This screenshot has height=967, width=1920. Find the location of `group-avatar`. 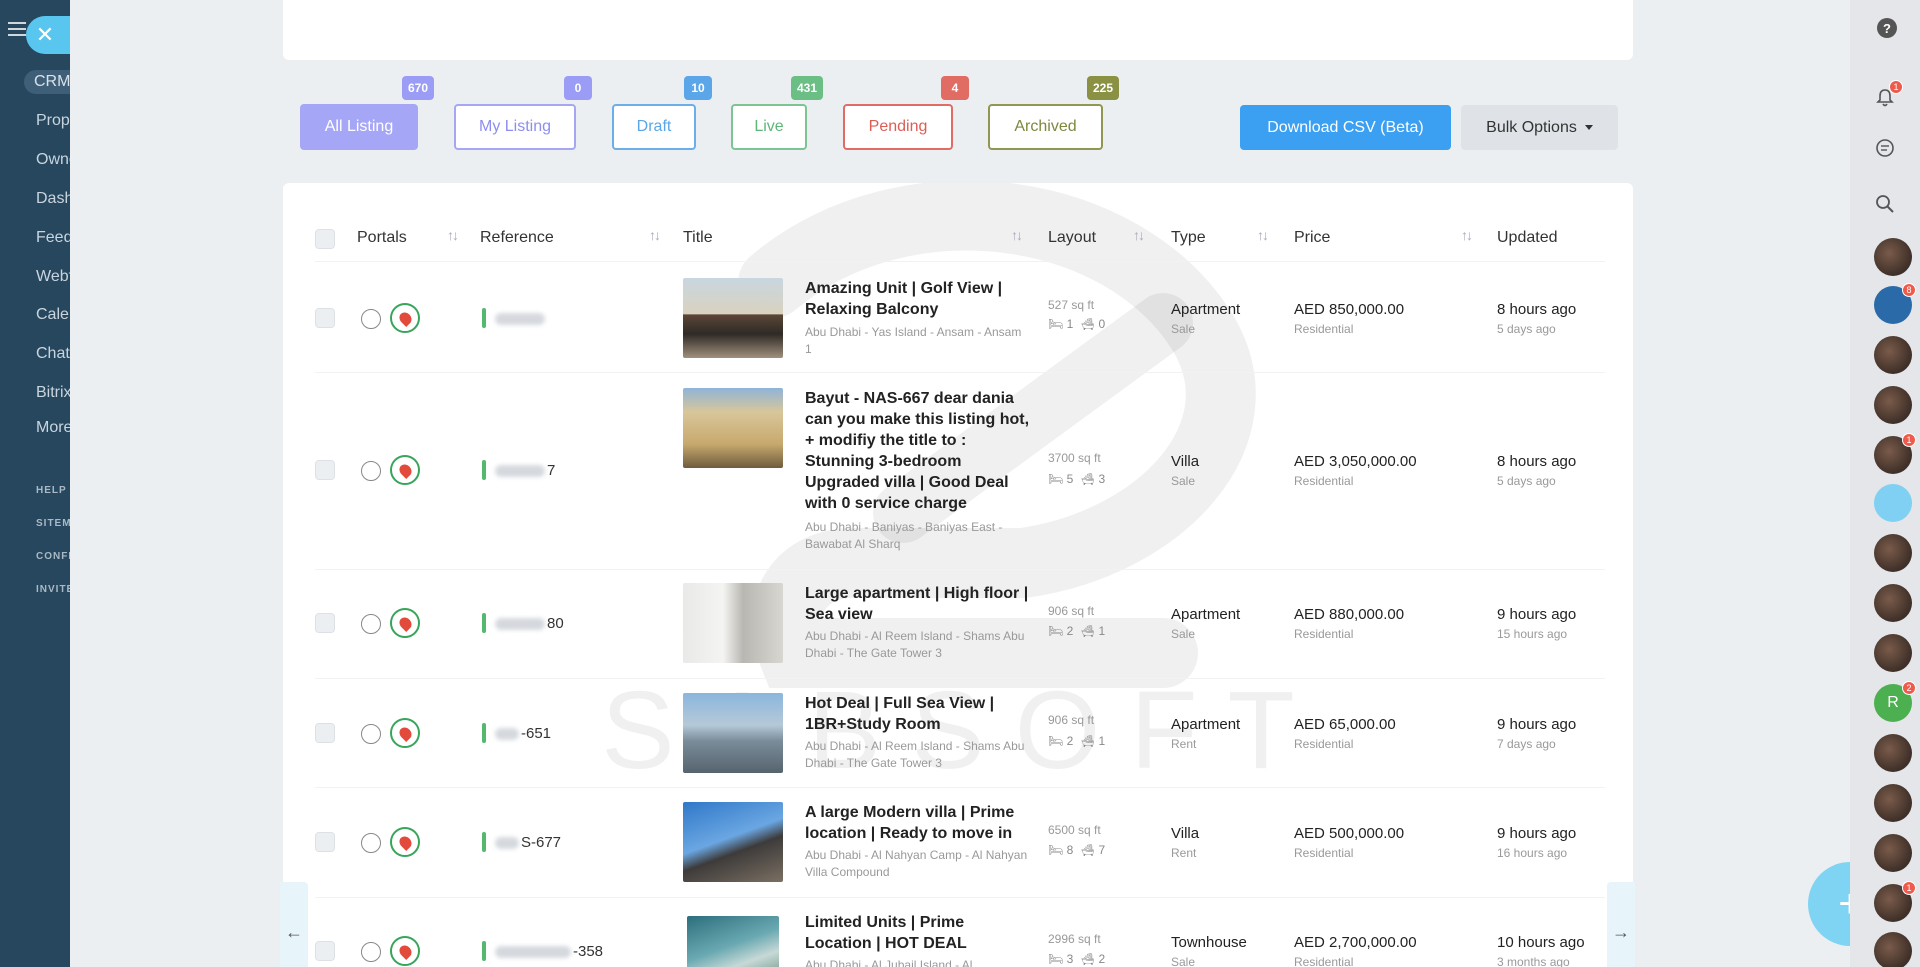

group-avatar is located at coordinates (1893, 503).